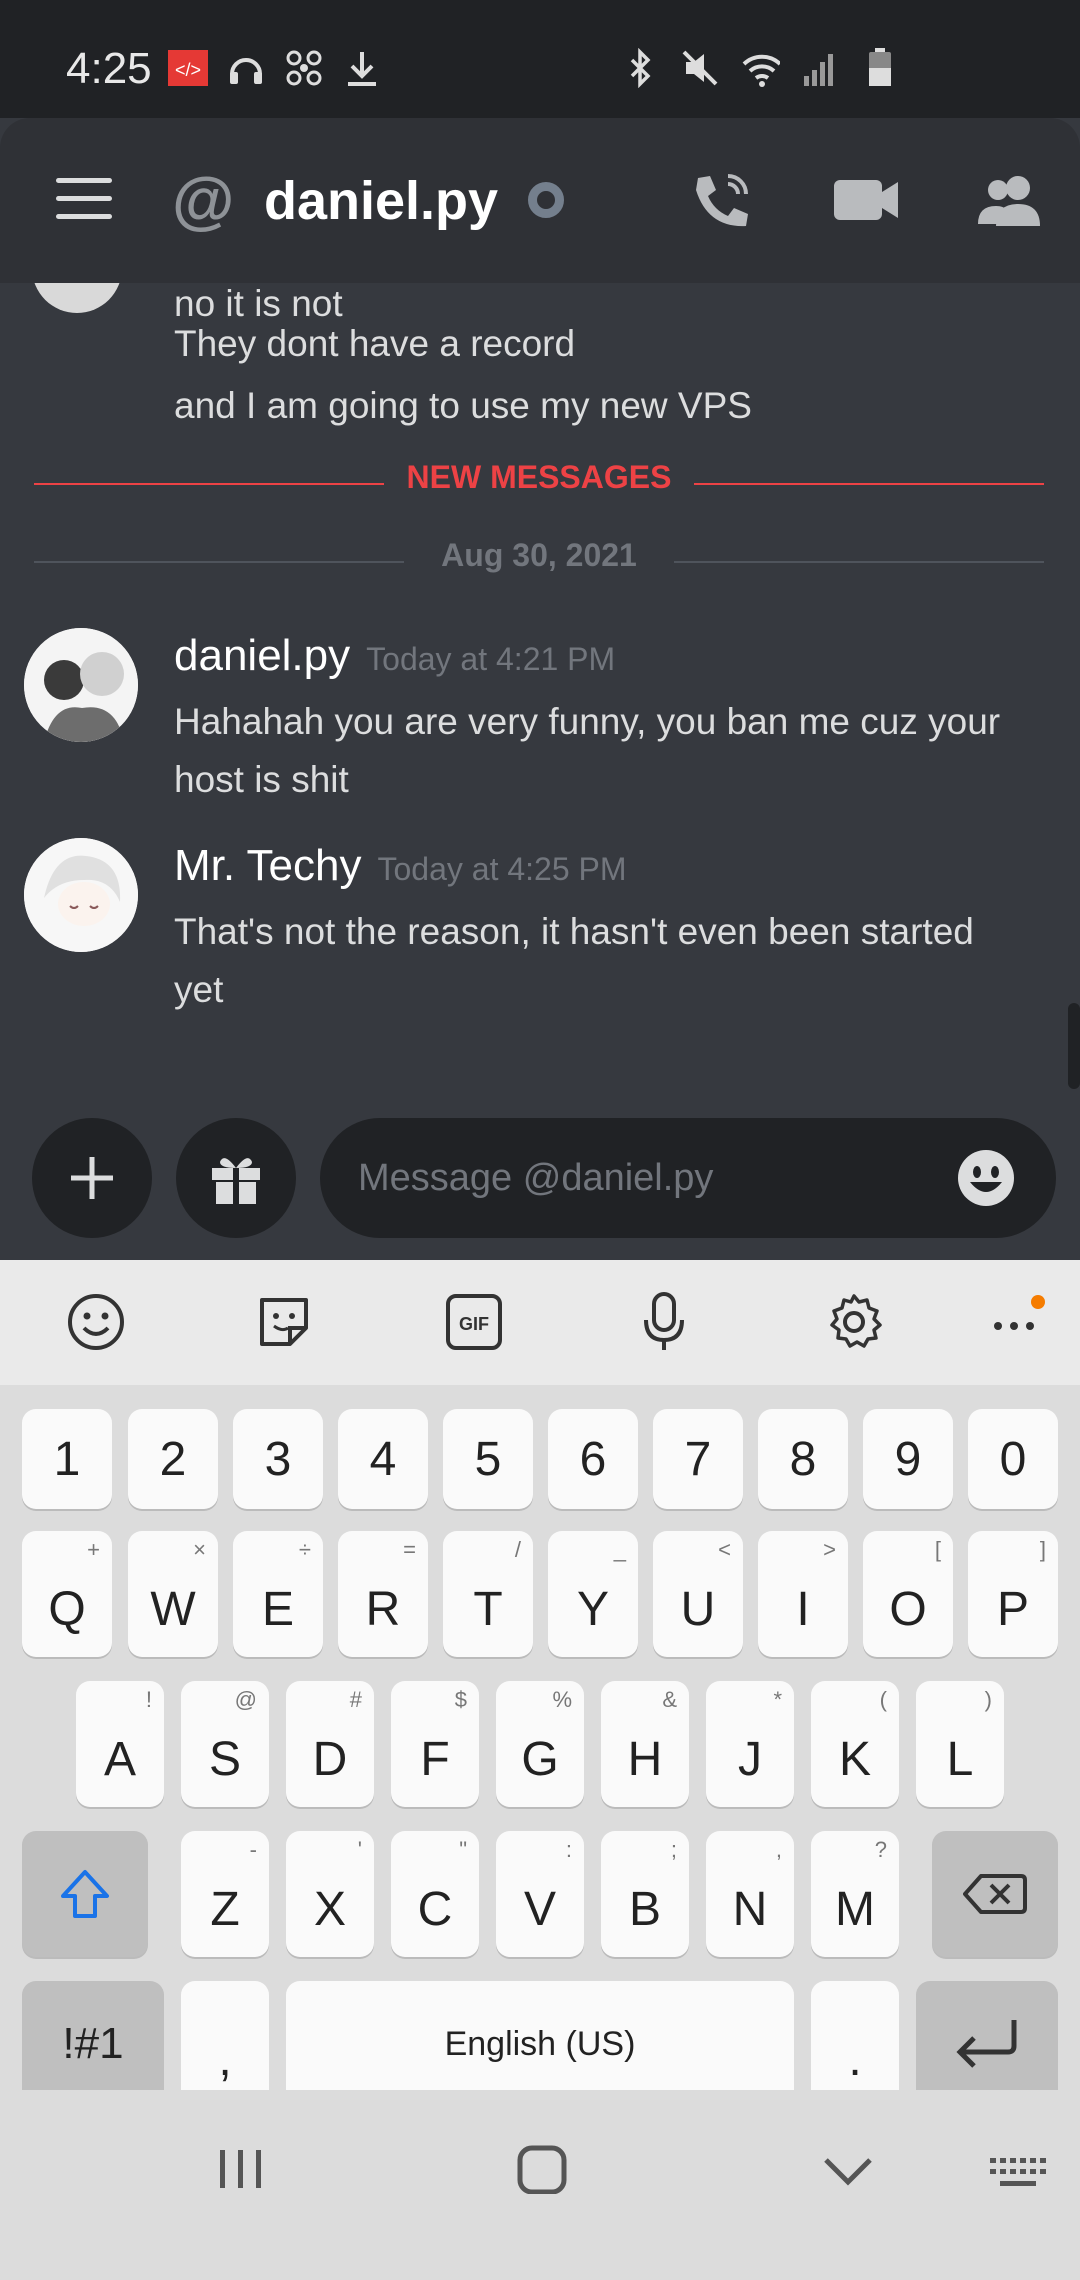 Image resolution: width=1080 pixels, height=2280 pixels. What do you see at coordinates (463, 405) in the screenshot?
I see `message-text: and I am going to use my new VPS` at bounding box center [463, 405].